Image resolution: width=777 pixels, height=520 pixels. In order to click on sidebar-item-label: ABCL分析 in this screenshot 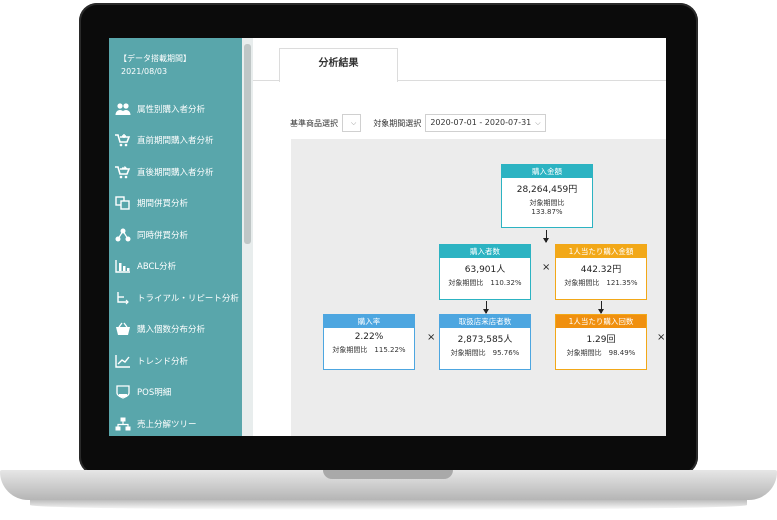, I will do `click(157, 267)`.